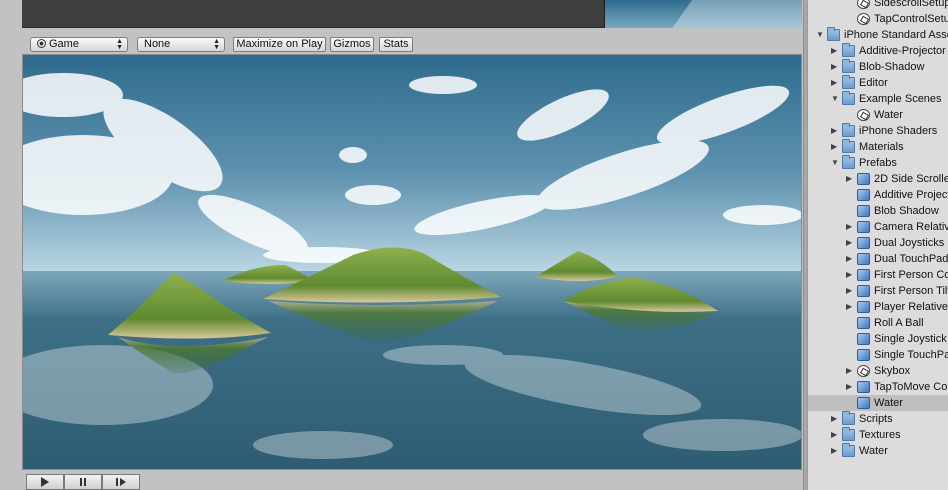  I want to click on project-item: ▶ Skybox, so click(878, 371).